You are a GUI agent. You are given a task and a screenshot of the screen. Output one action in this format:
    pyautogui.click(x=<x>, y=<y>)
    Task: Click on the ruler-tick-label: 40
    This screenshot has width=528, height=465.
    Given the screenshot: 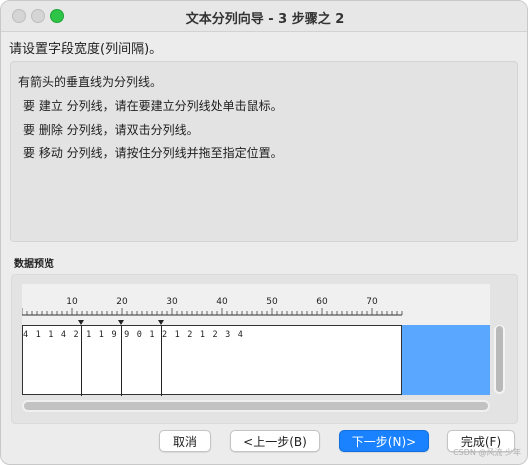 What is the action you would take?
    pyautogui.click(x=222, y=302)
    